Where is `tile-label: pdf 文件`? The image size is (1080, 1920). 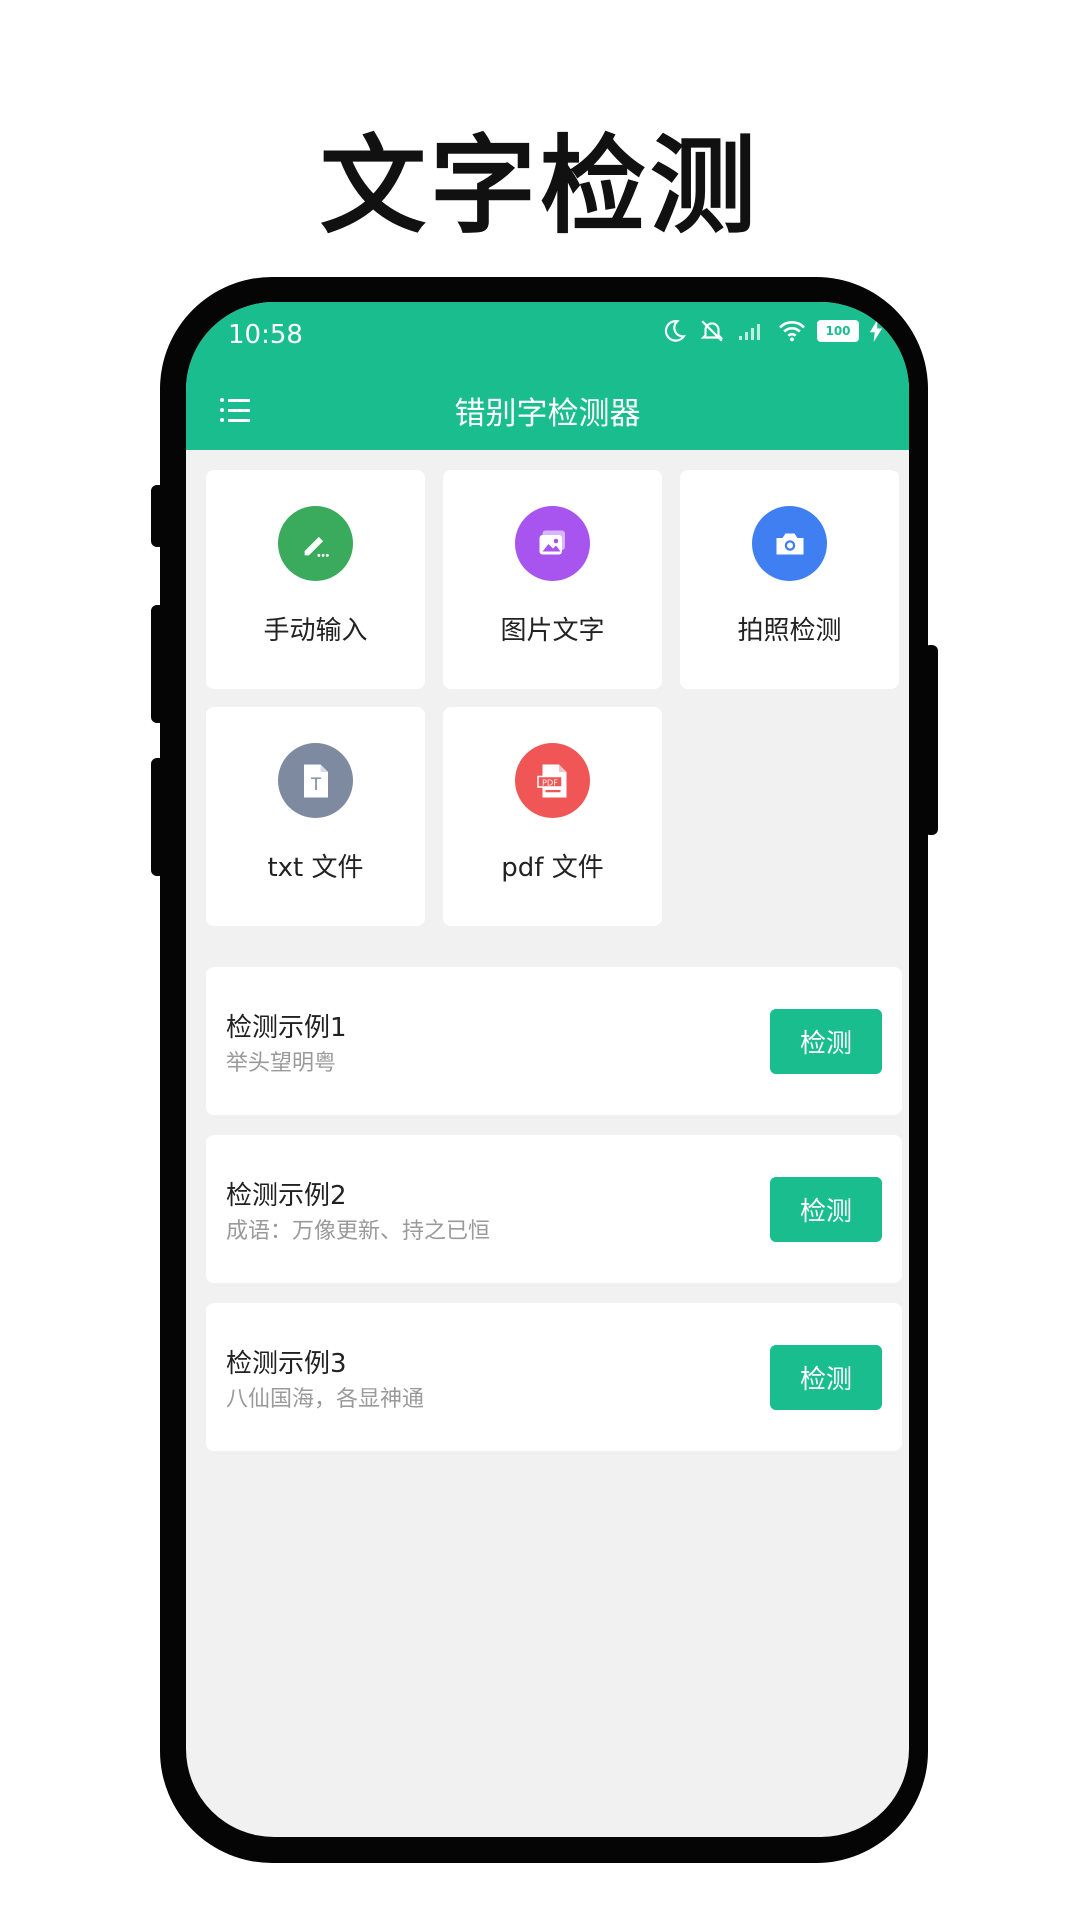 tile-label: pdf 文件 is located at coordinates (552, 868).